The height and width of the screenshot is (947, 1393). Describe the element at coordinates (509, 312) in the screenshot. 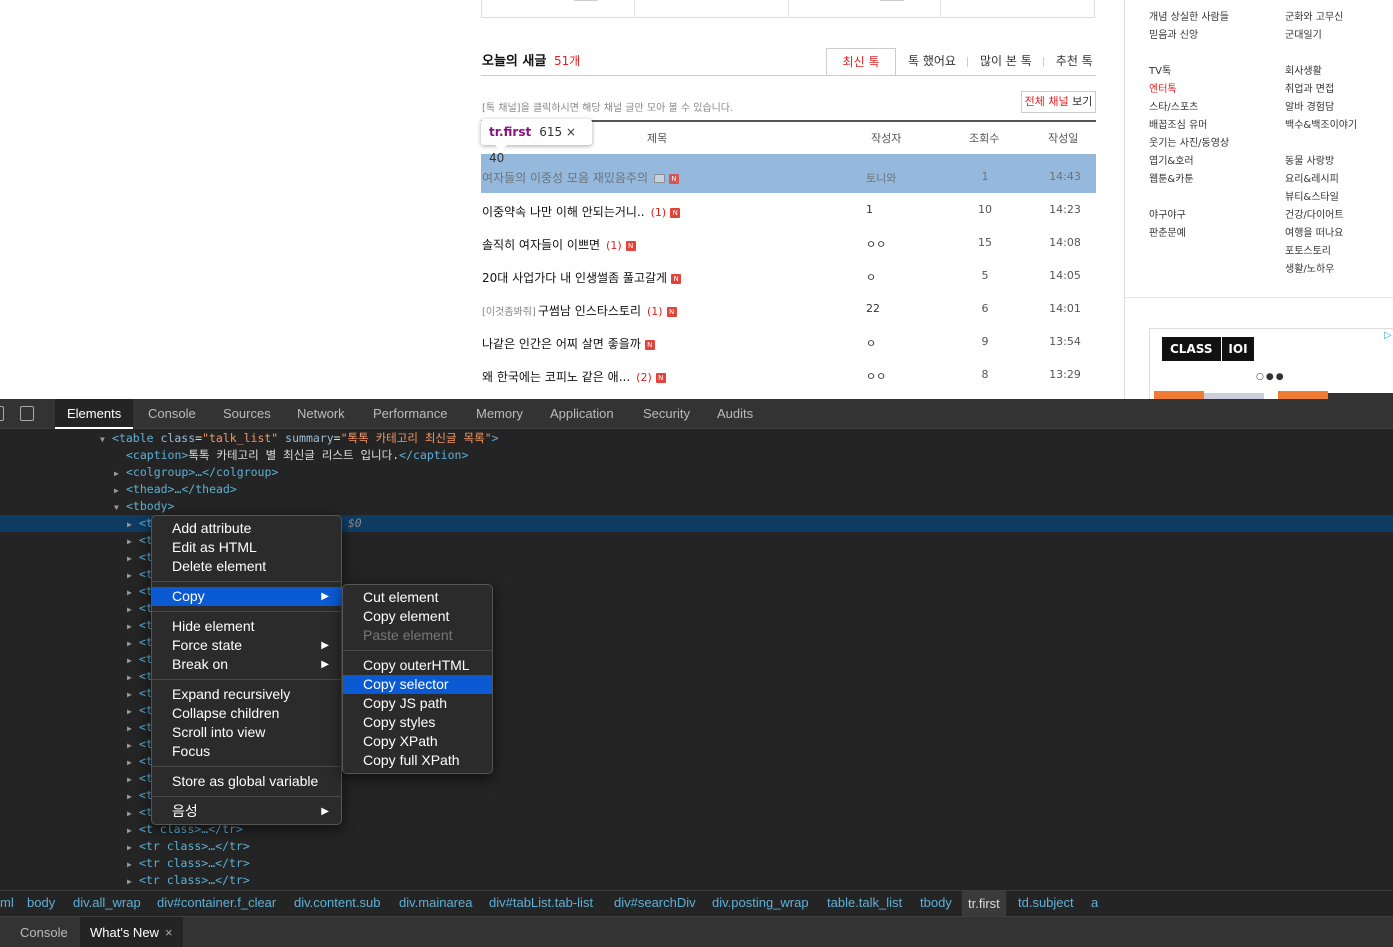

I see `row-channel-tag: [이것좀봐줘]` at that location.